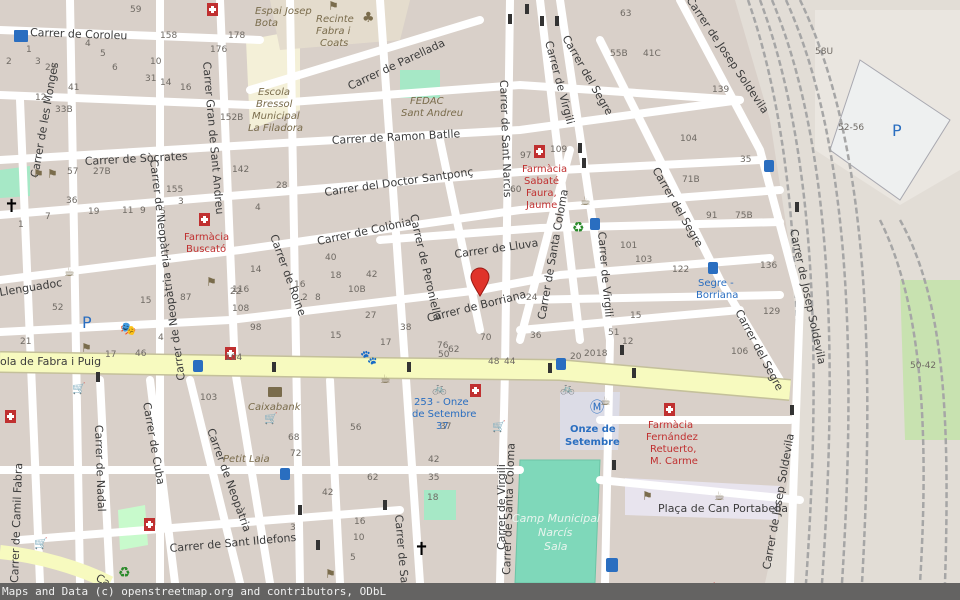  I want to click on parking-p-right: P, so click(897, 130).